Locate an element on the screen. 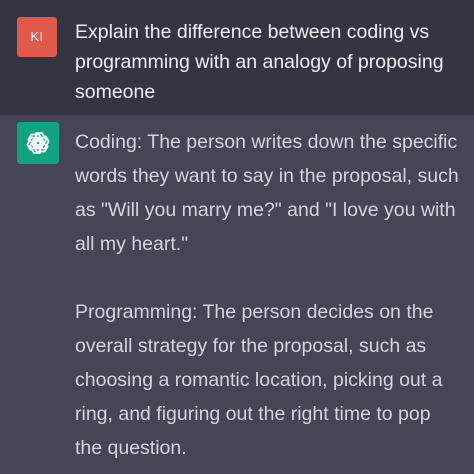 This screenshot has height=474, width=474. chatgpt-logo-icon is located at coordinates (38, 143).